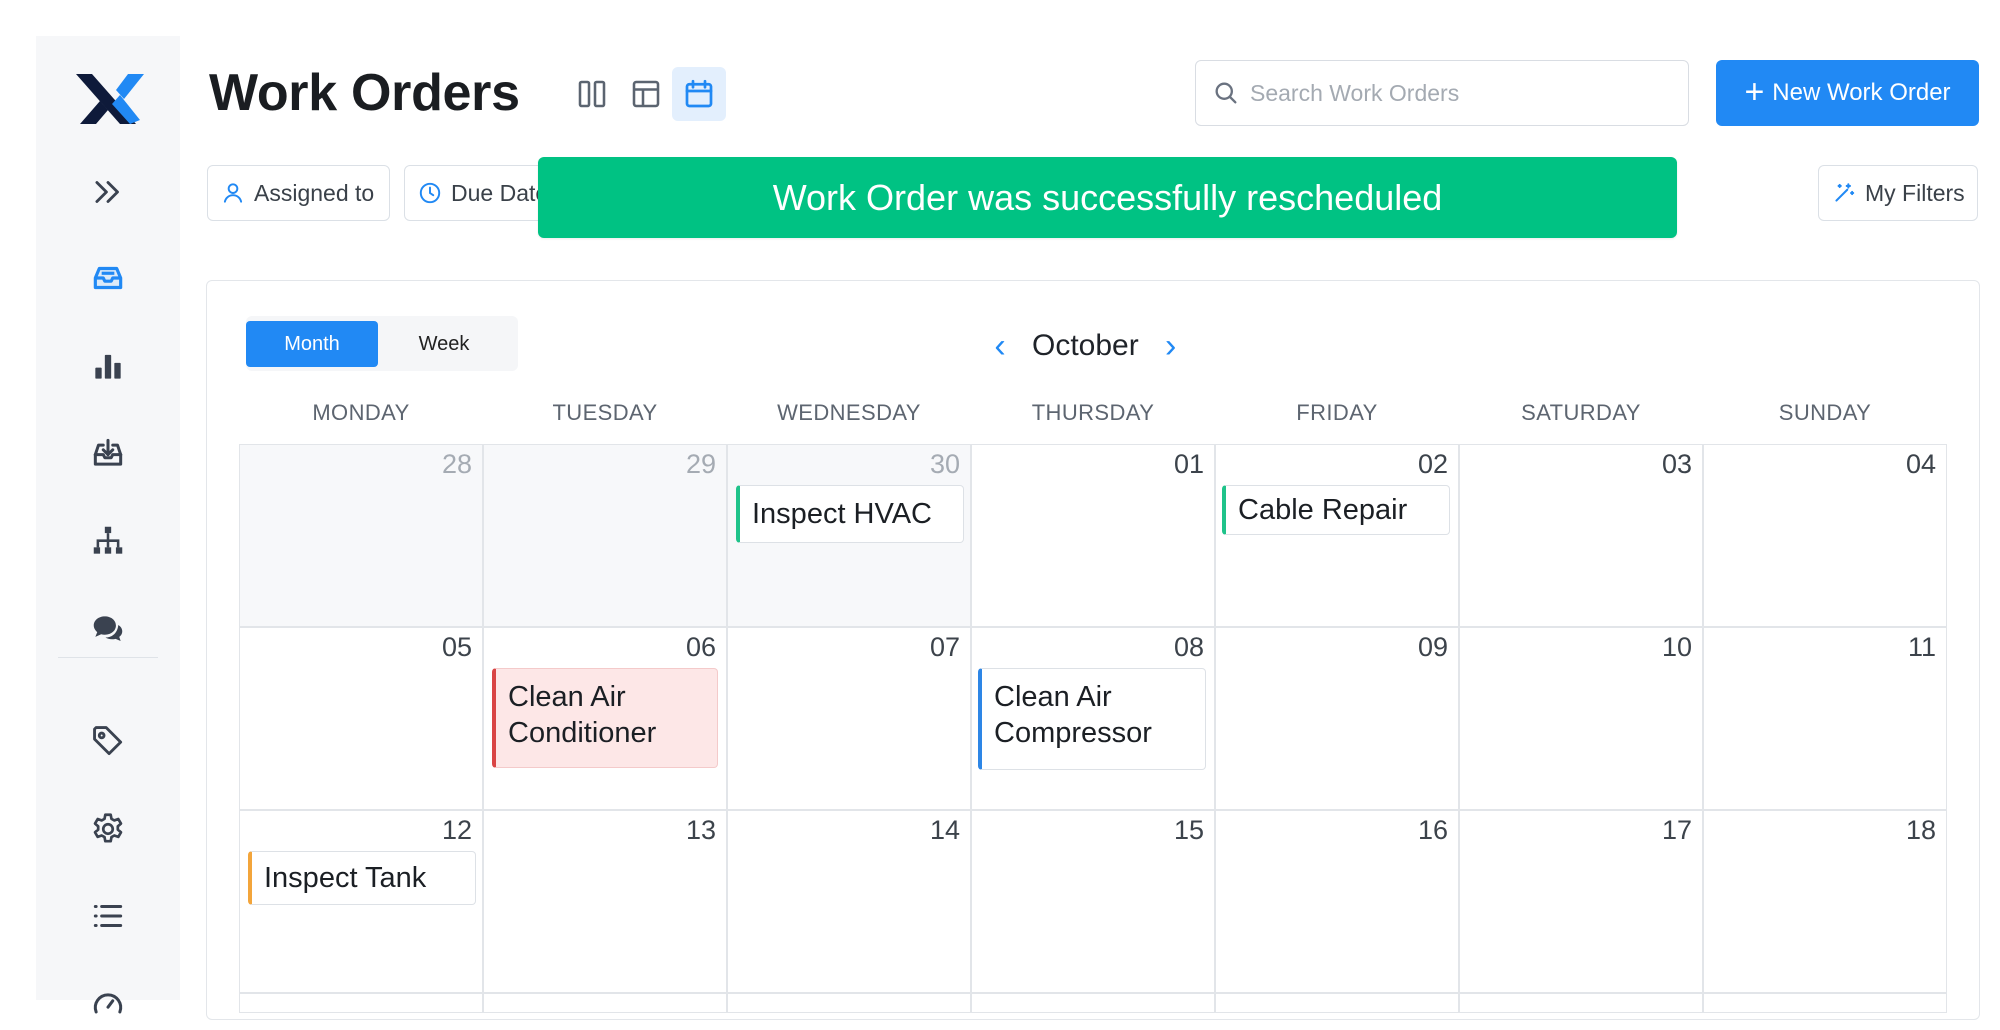 This screenshot has height=1030, width=2000. I want to click on assigned-to-filter: Assigned to, so click(298, 193).